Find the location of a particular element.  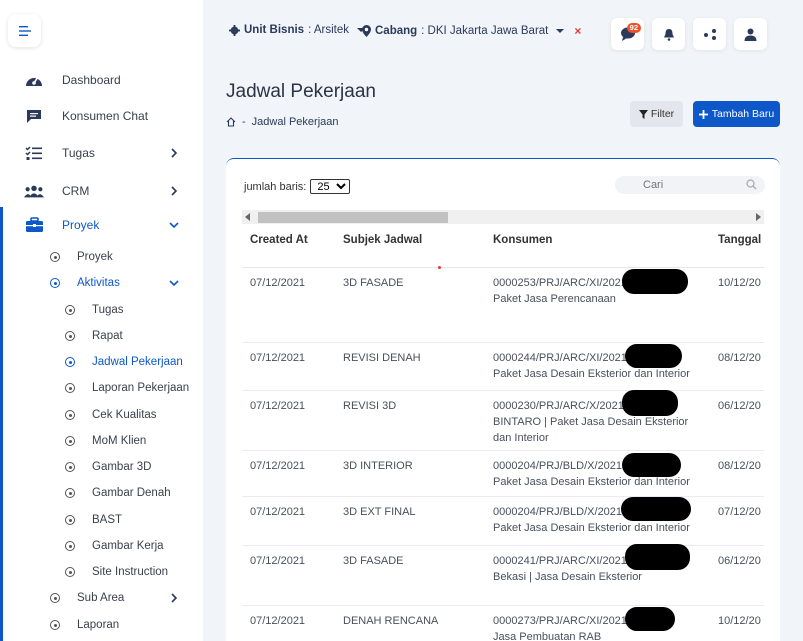

user-icon is located at coordinates (750, 34).